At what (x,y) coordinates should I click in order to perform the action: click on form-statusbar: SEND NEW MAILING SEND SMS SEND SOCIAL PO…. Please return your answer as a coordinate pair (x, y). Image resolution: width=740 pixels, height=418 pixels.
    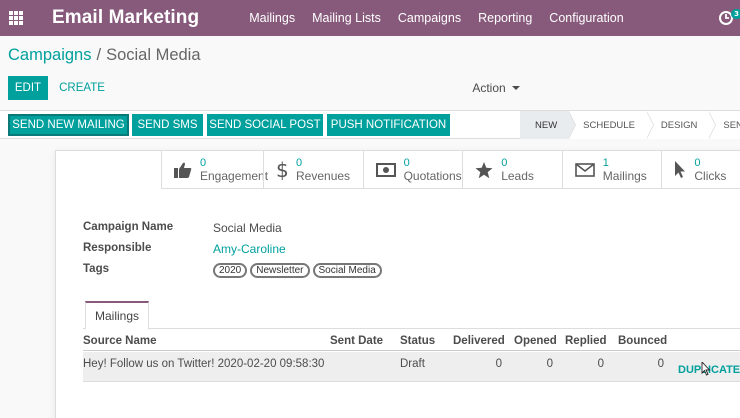
    Looking at the image, I should click on (370, 125).